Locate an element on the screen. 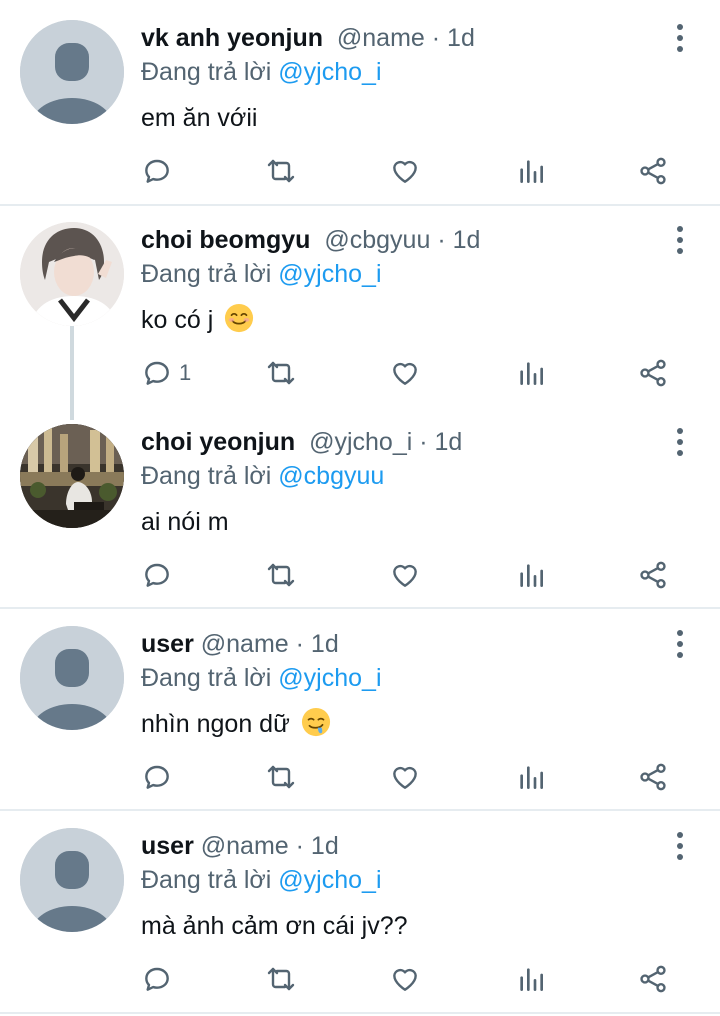 The width and height of the screenshot is (720, 1016). tweet-text-row: ko có j is located at coordinates (197, 320).